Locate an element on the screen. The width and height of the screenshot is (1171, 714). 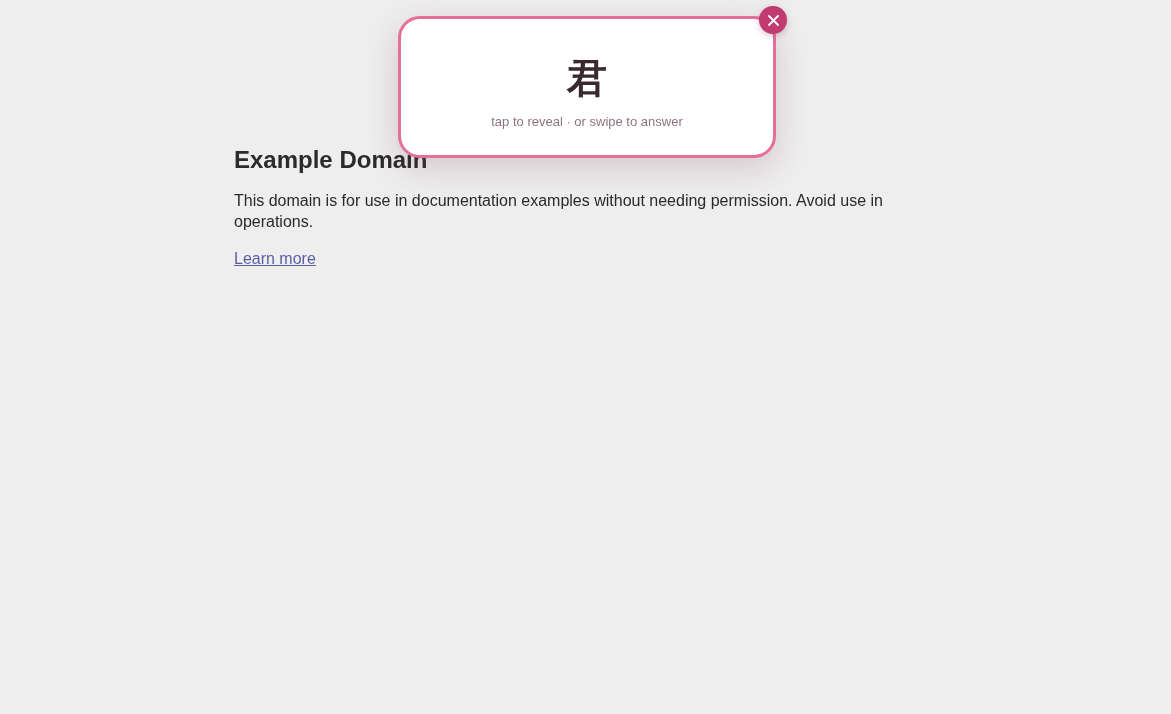
close-button is located at coordinates (773, 20).